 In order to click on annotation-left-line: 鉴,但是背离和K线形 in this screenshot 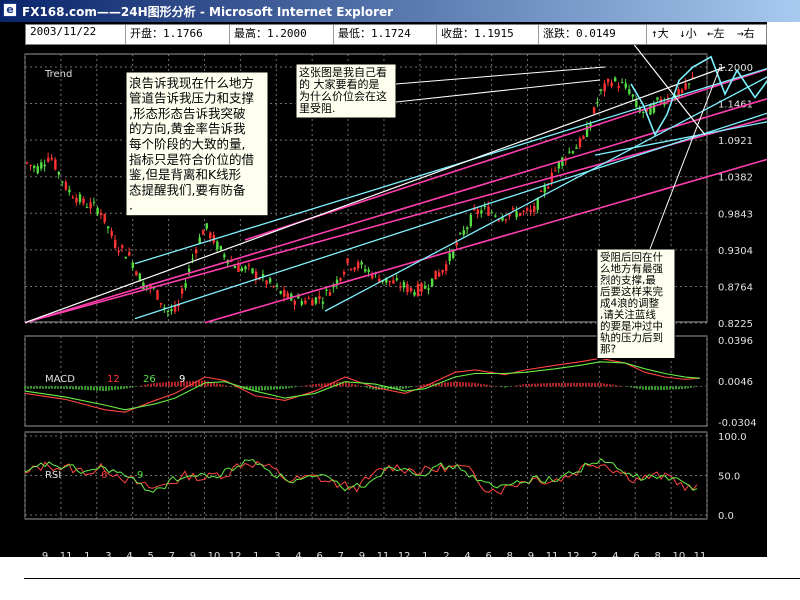, I will do `click(185, 174)`.